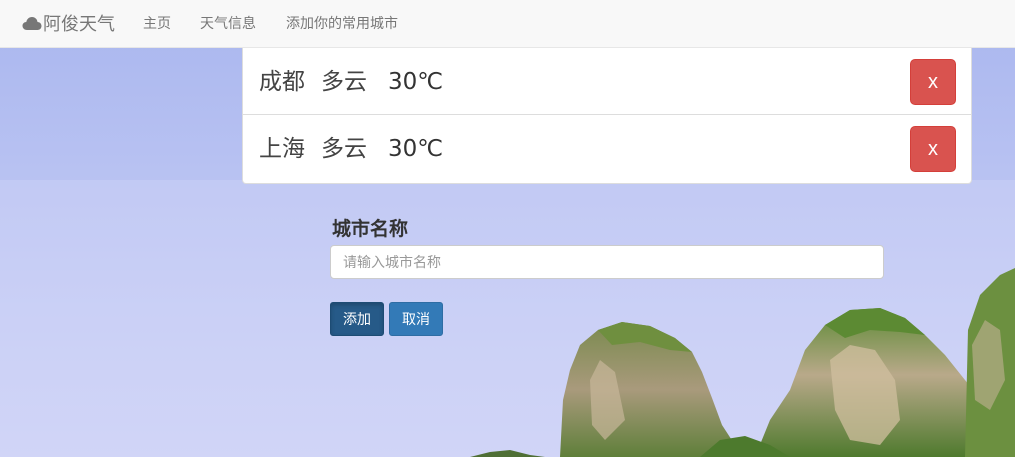 Image resolution: width=1015 pixels, height=457 pixels. I want to click on city-name-label: 城市名称, so click(370, 229).